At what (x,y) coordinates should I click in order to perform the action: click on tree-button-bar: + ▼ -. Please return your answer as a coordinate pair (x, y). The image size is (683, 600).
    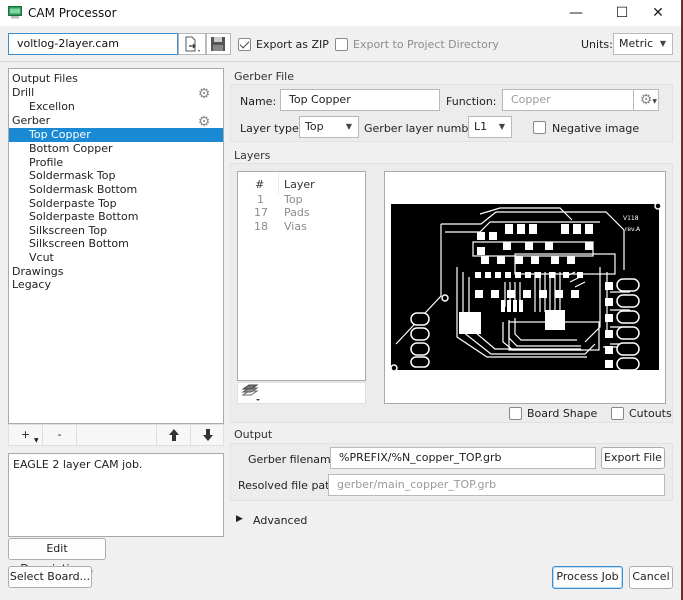
    Looking at the image, I should click on (116, 435).